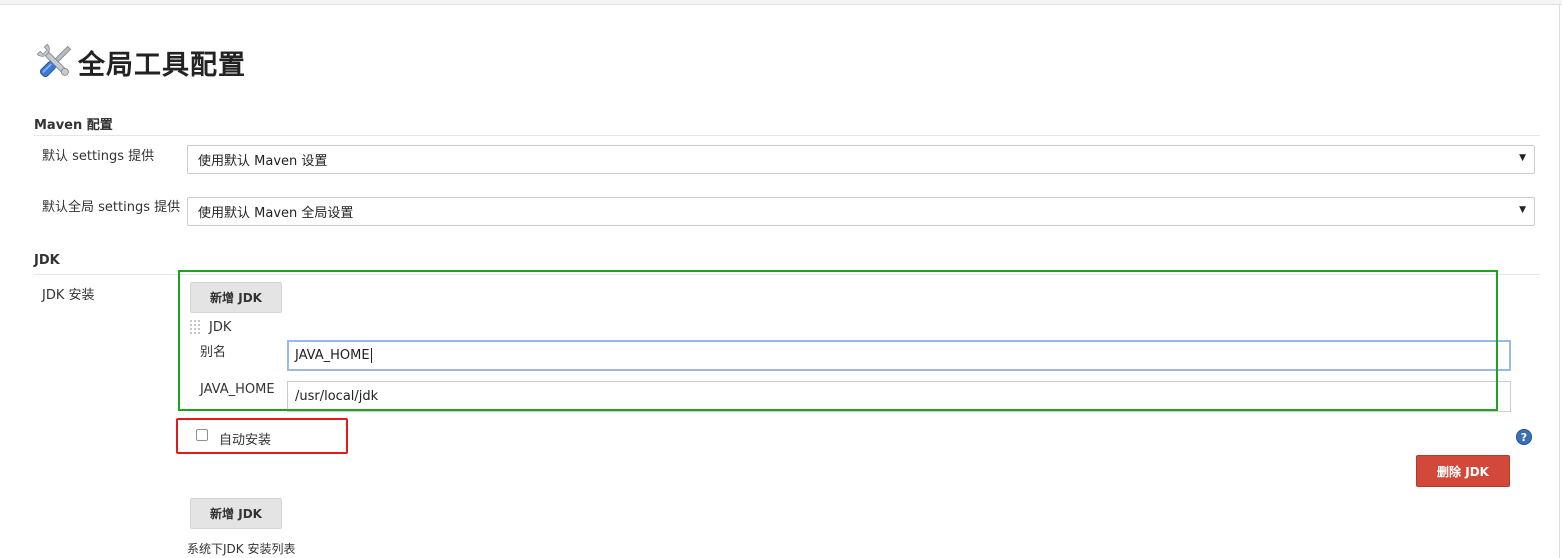 This screenshot has height=558, width=1562. Describe the element at coordinates (68, 295) in the screenshot. I see `jdk-installations-label: JDK 安装` at that location.